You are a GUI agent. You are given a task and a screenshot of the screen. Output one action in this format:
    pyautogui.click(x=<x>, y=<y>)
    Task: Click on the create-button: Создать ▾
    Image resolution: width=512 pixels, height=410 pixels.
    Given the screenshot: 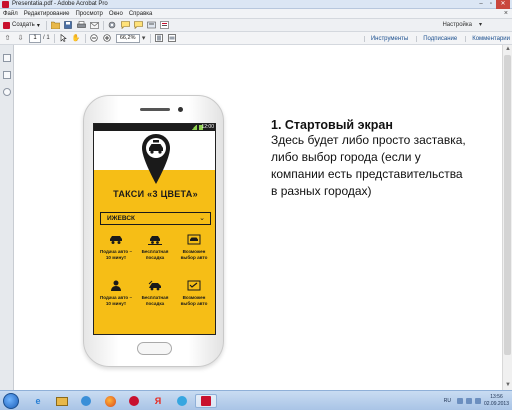 What is the action you would take?
    pyautogui.click(x=21, y=25)
    